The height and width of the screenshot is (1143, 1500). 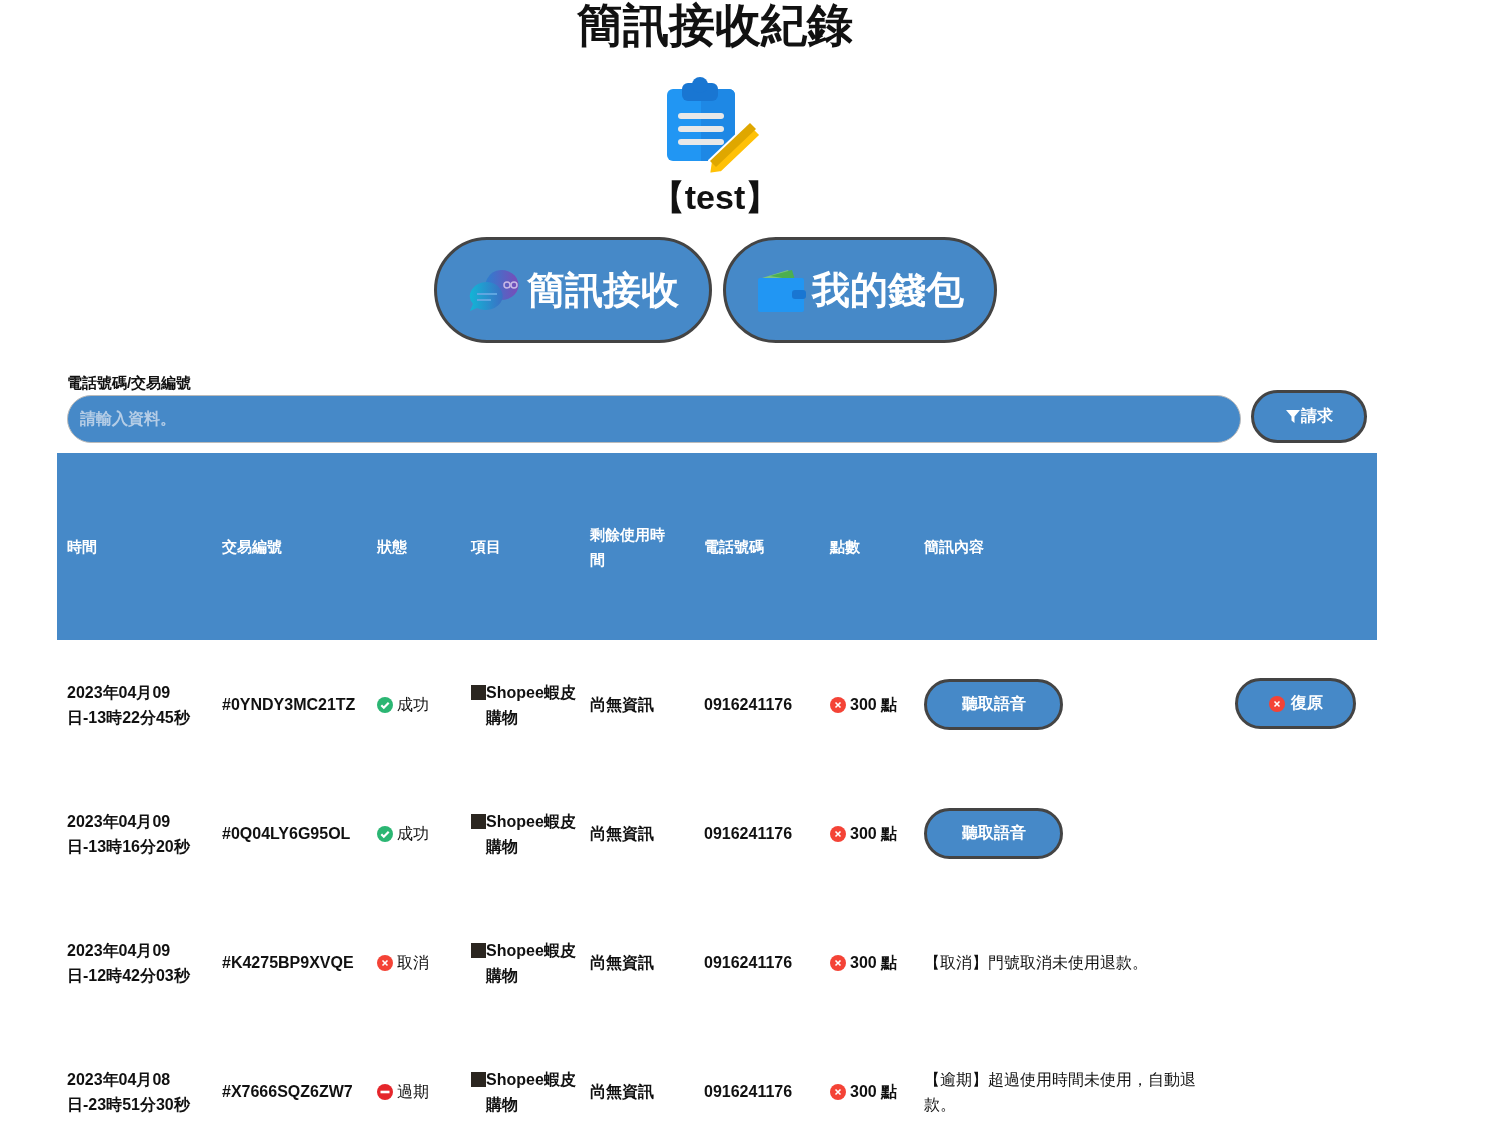 What do you see at coordinates (859, 290) in the screenshot?
I see `wallet-button: 我的錢包` at bounding box center [859, 290].